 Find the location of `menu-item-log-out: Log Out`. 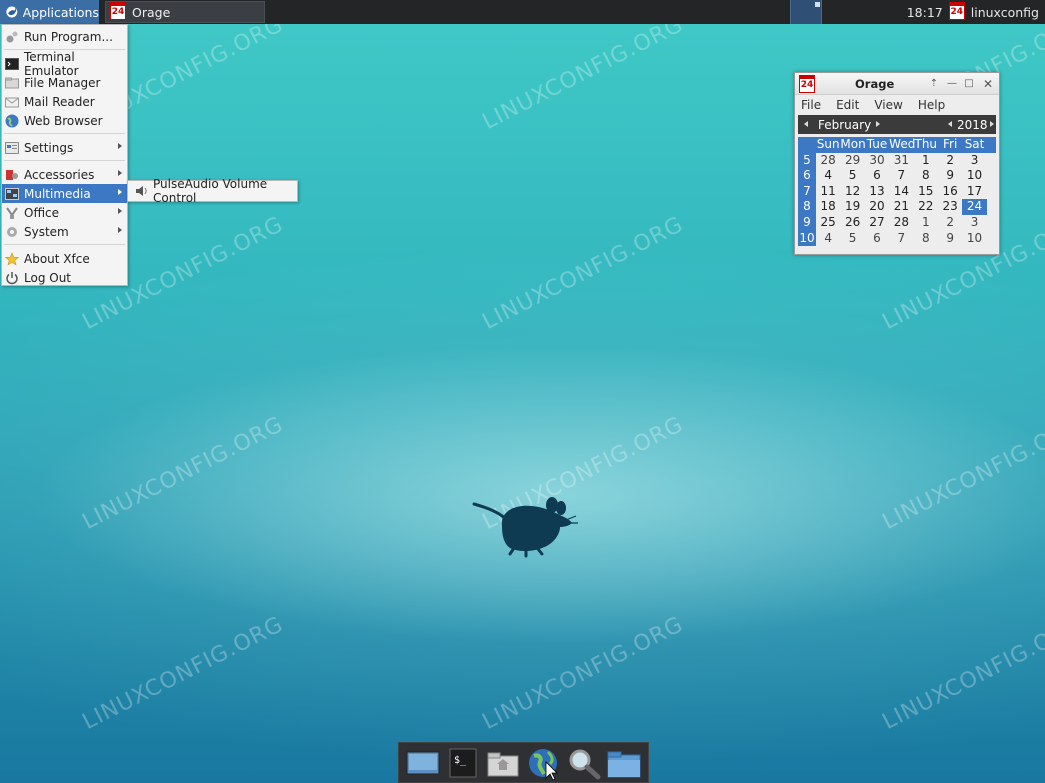

menu-item-log-out: Log Out is located at coordinates (64, 277).